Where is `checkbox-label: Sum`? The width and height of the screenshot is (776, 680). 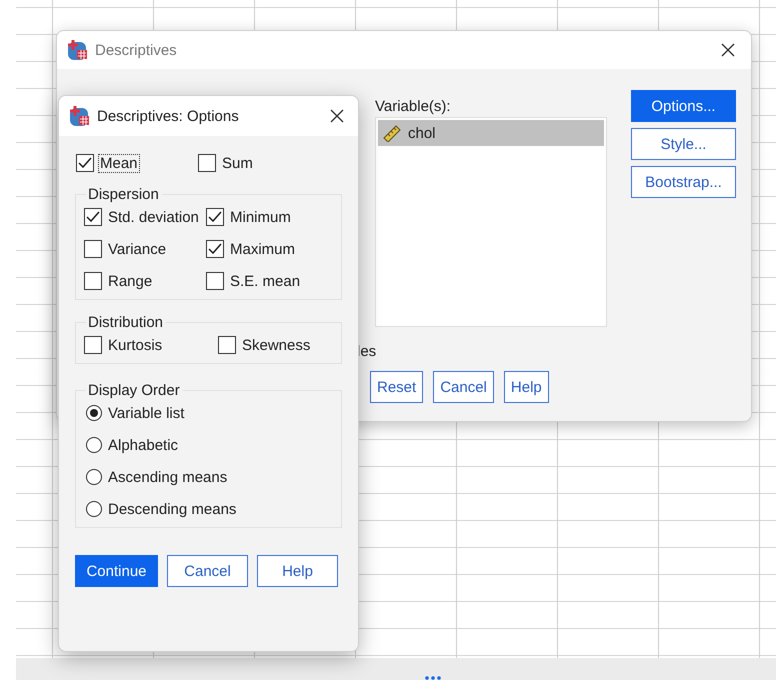 checkbox-label: Sum is located at coordinates (237, 163).